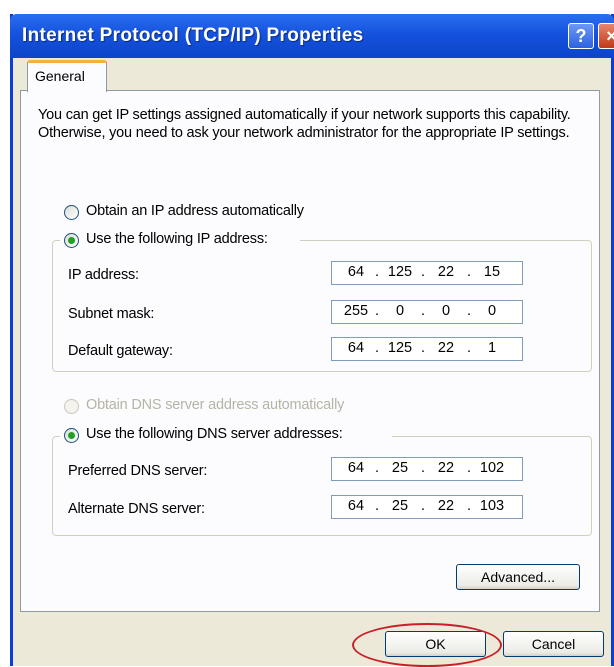 This screenshot has height=667, width=614. I want to click on ip-address-input: 64. 125. 22. 15, so click(427, 273).